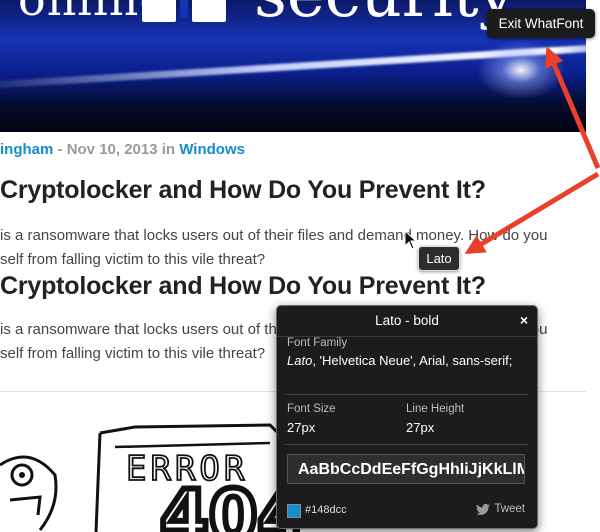 This screenshot has height=532, width=600. Describe the element at coordinates (406, 469) in the screenshot. I see `font-sample-box: AaBbCcDdEeFfGgHhIiJjKkLlMmNn` at that location.